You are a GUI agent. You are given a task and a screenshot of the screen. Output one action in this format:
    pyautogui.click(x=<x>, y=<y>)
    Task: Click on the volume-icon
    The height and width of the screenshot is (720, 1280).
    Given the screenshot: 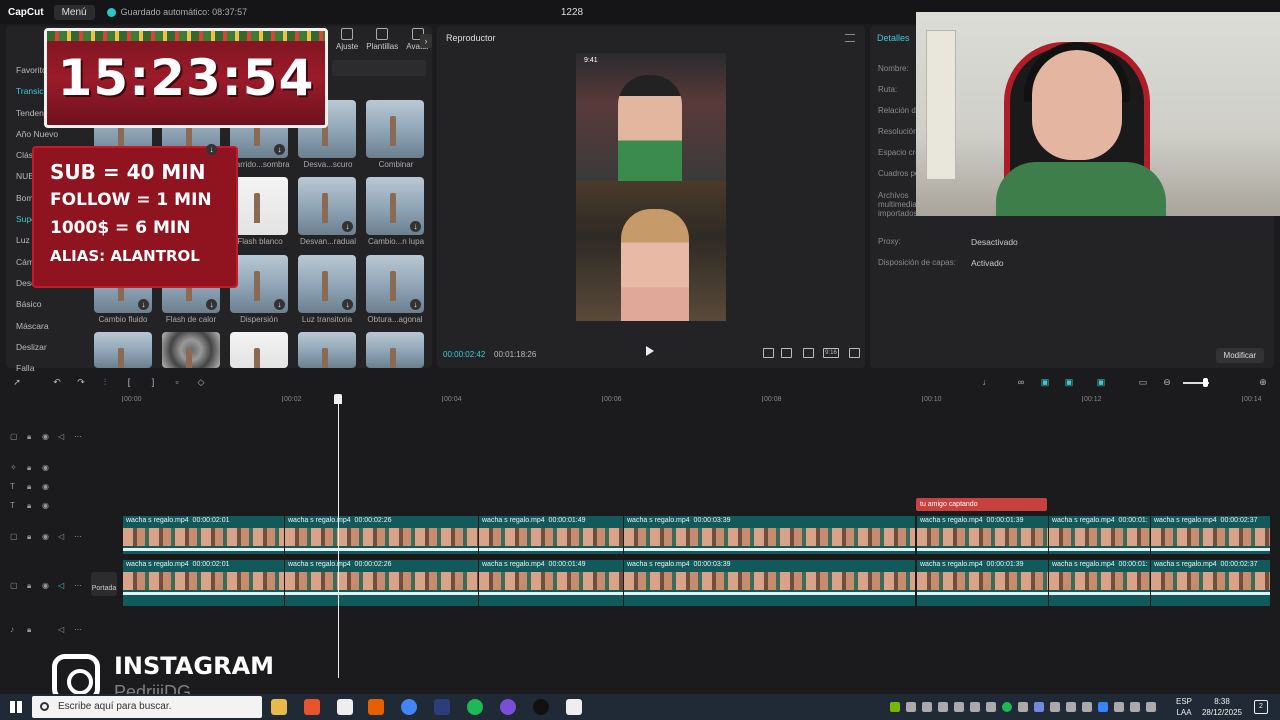 What is the action you would take?
    pyautogui.click(x=1151, y=707)
    